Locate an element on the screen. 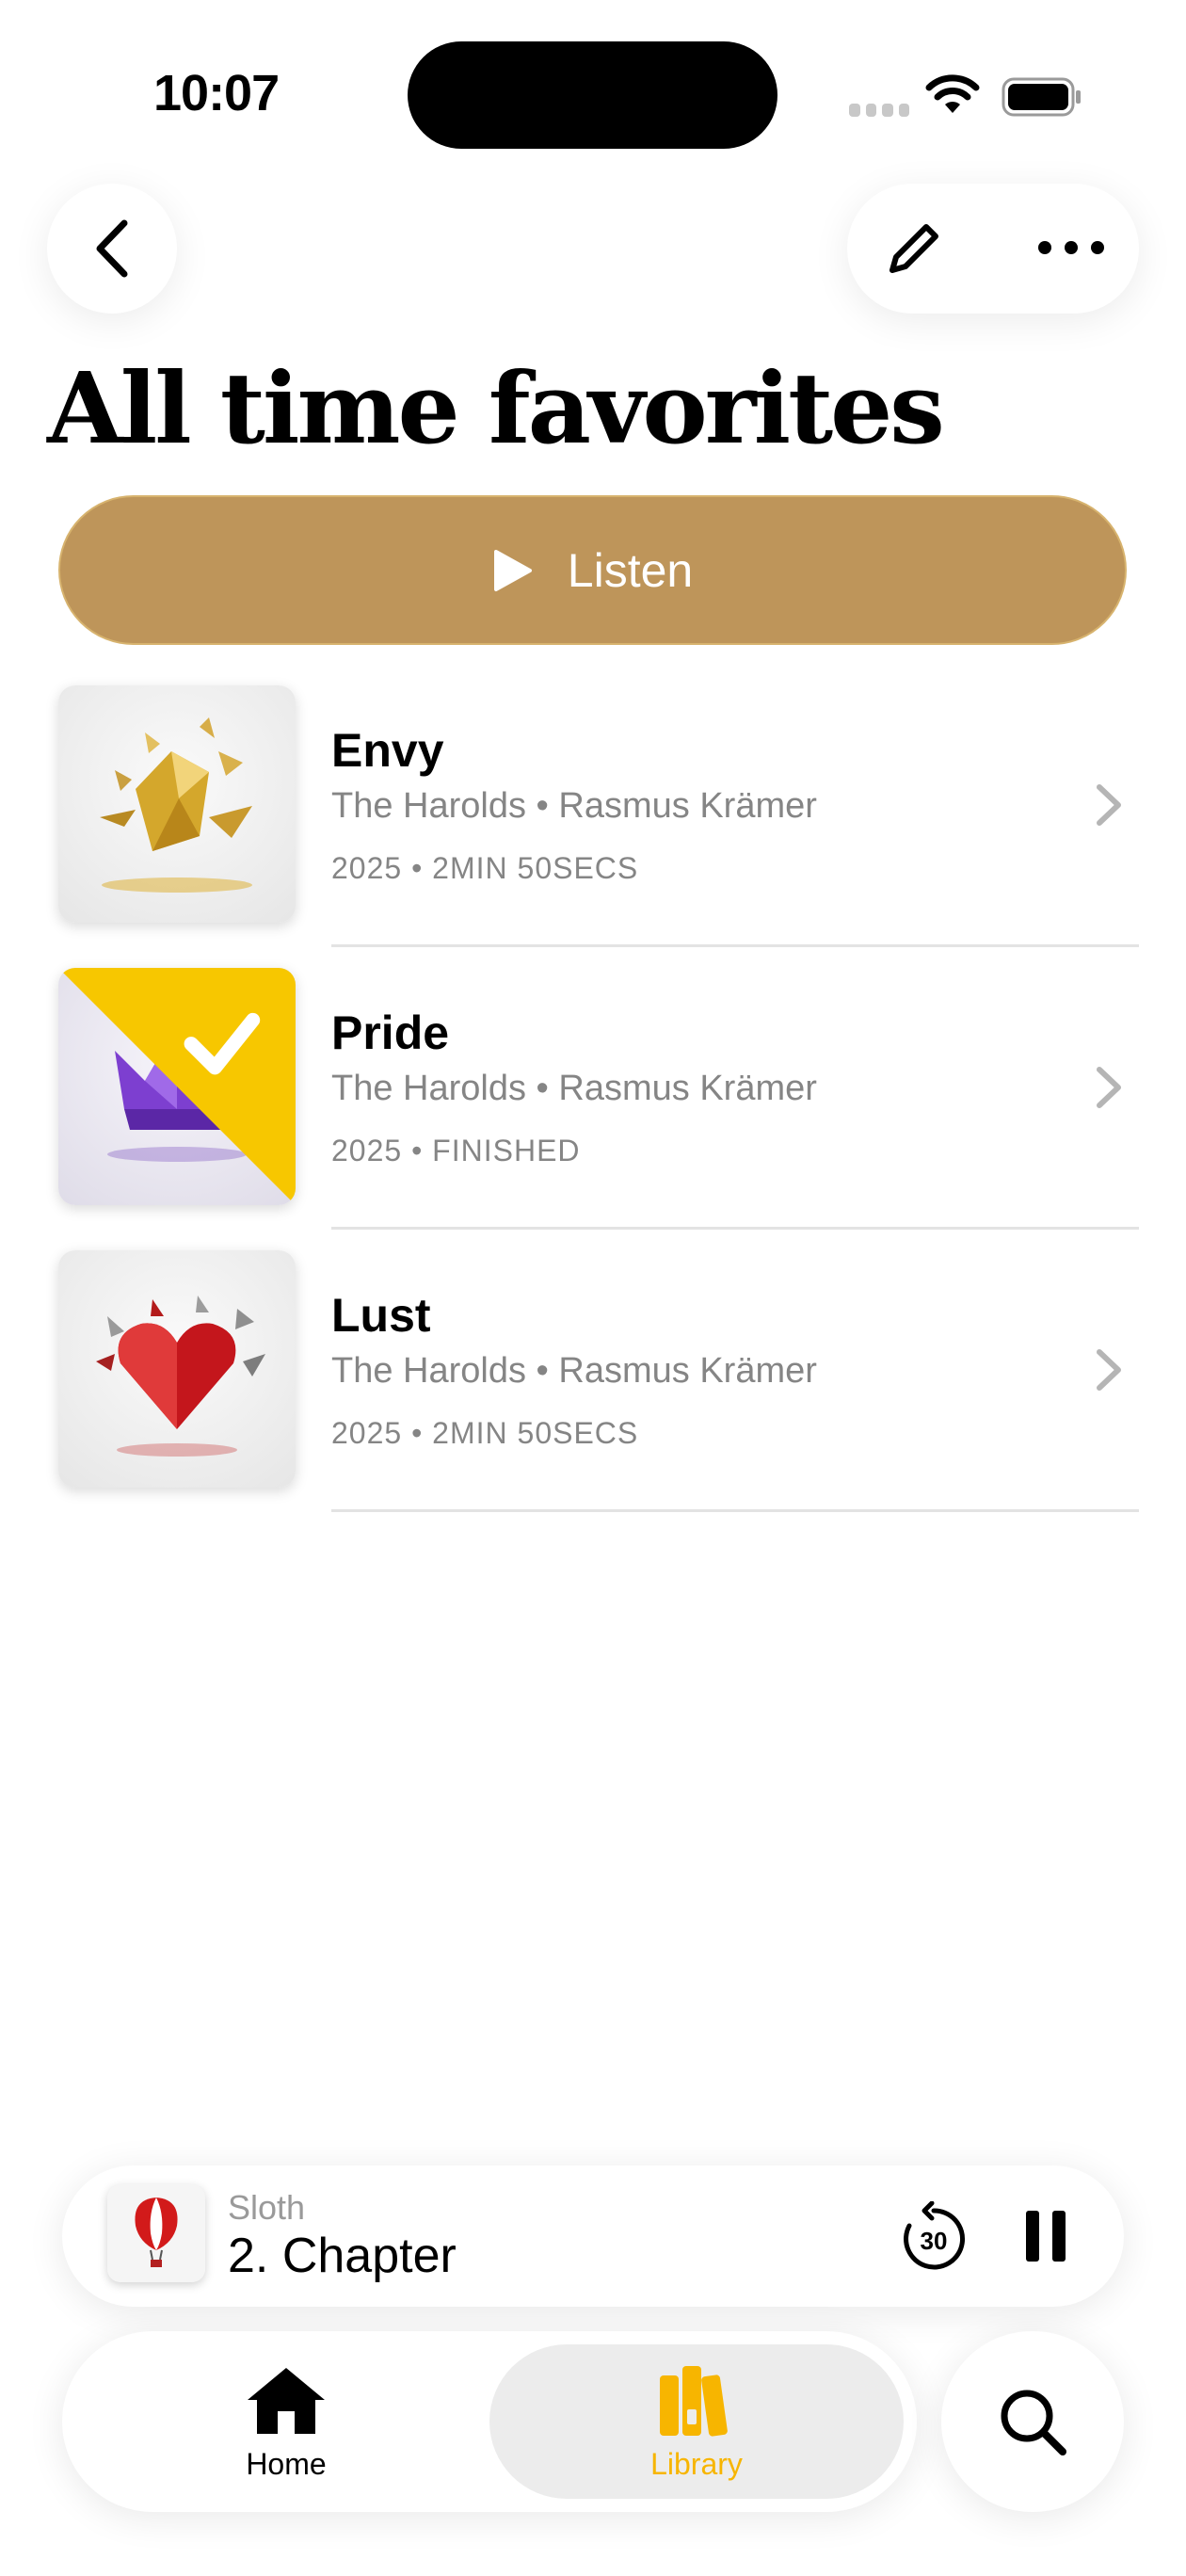 This screenshot has width=1186, height=2576. hot-air-balloon-icon is located at coordinates (156, 2233).